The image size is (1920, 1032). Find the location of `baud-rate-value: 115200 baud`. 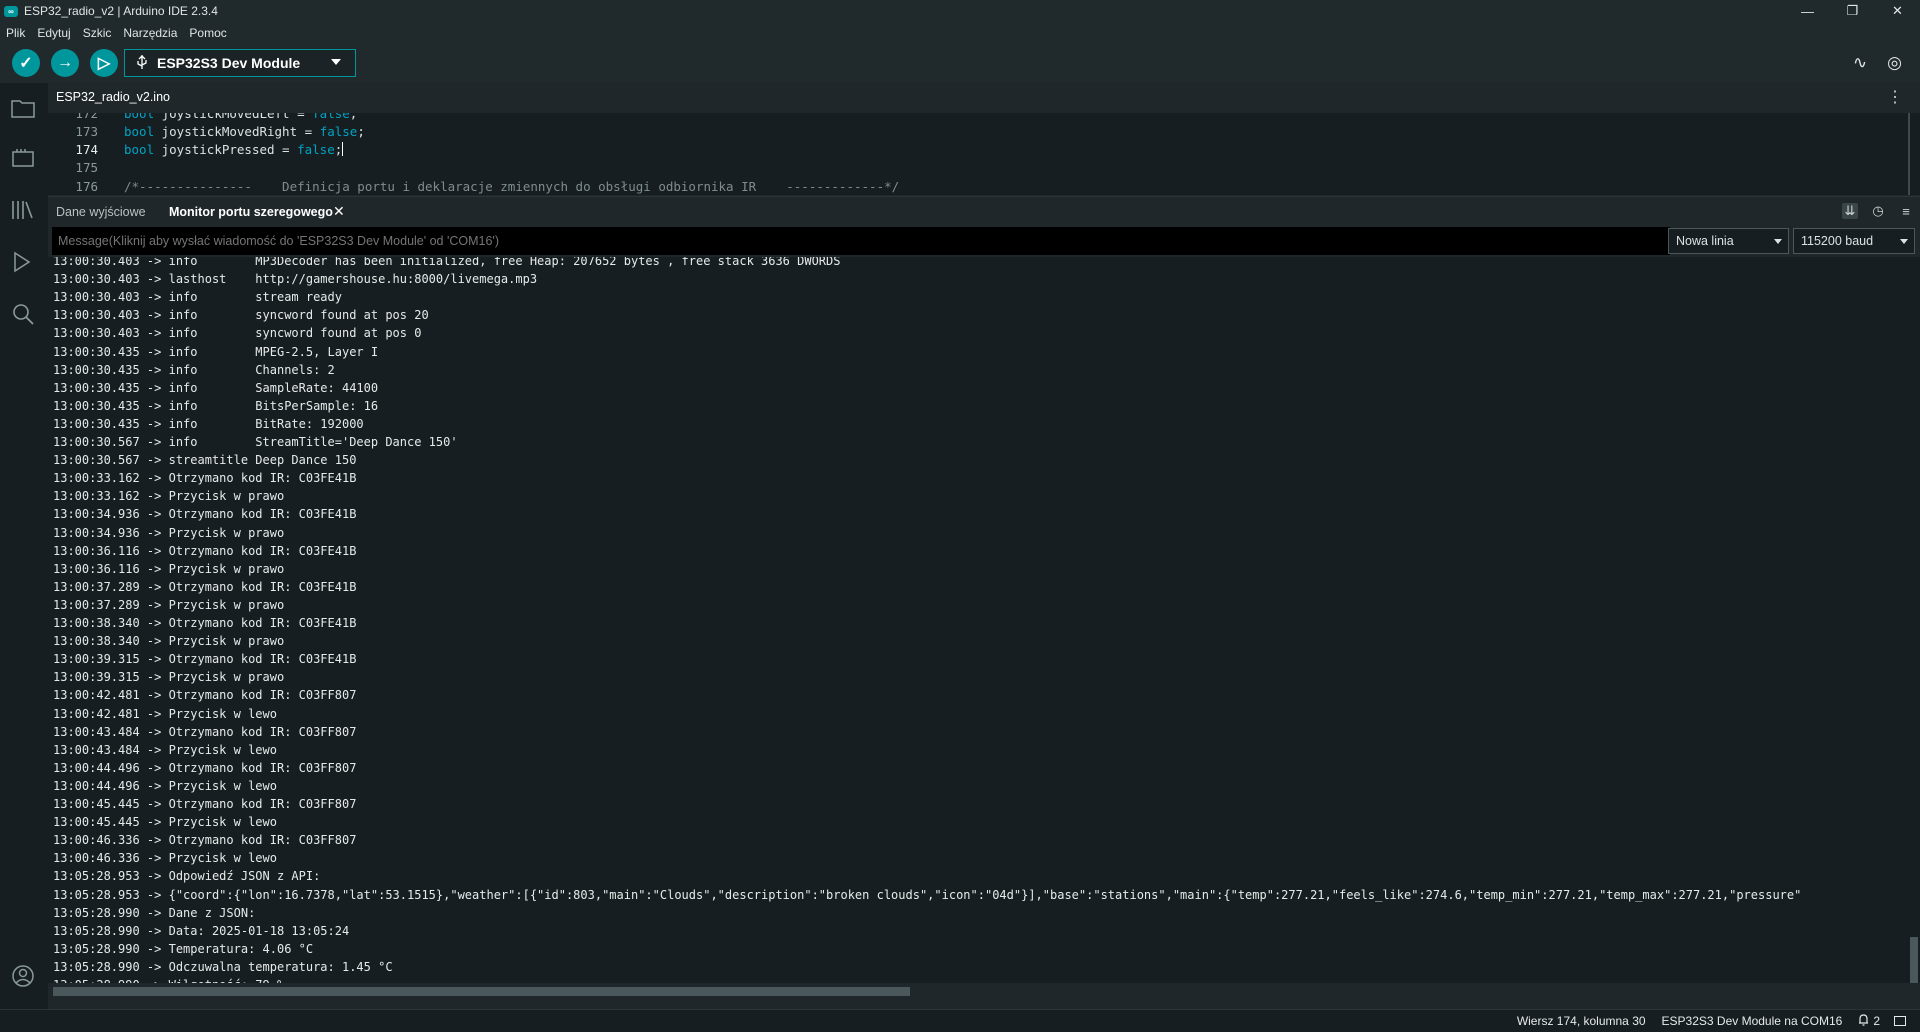

baud-rate-value: 115200 baud is located at coordinates (1837, 241).